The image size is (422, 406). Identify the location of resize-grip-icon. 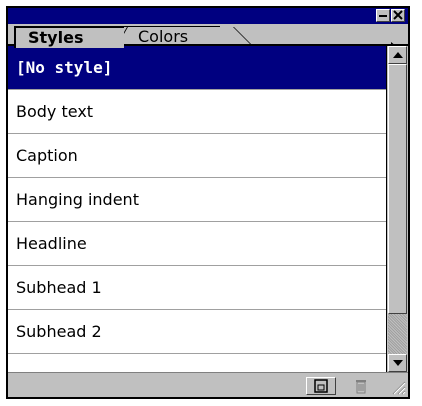
(397, 386).